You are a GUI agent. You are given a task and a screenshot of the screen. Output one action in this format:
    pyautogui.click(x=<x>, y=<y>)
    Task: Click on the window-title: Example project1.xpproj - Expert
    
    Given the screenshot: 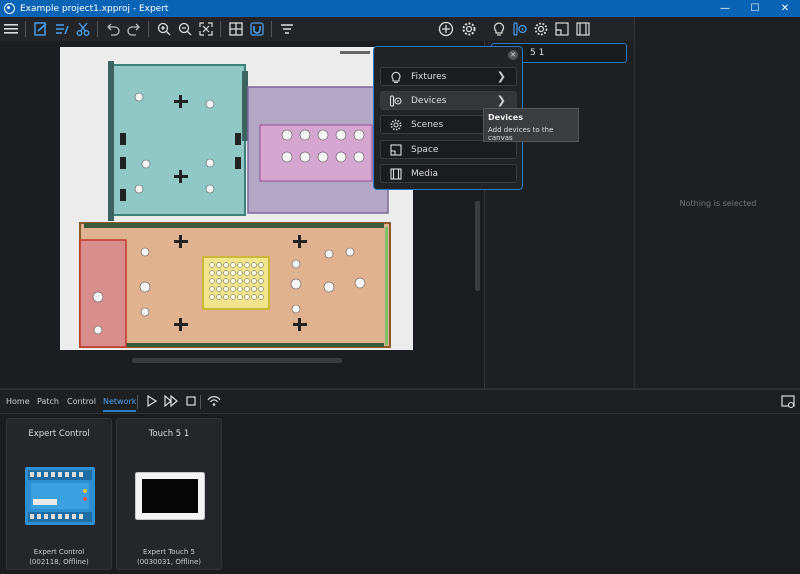 What is the action you would take?
    pyautogui.click(x=94, y=8)
    